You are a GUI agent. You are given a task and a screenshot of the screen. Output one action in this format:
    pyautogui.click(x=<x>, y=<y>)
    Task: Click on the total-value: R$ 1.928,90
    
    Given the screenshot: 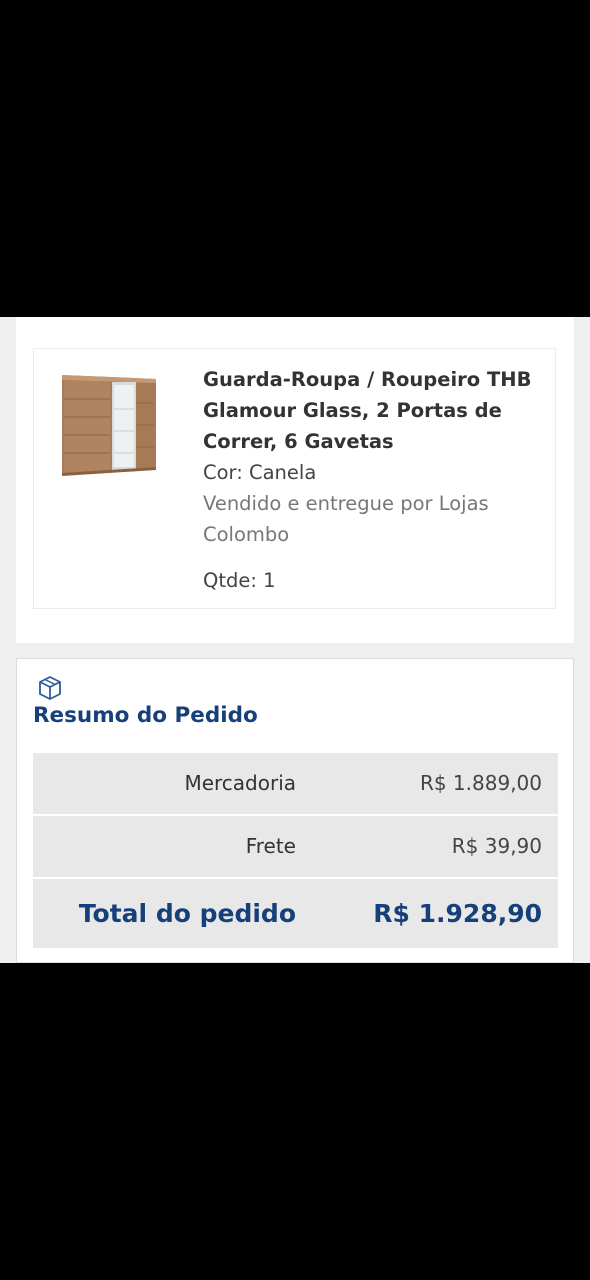 What is the action you would take?
    pyautogui.click(x=457, y=913)
    